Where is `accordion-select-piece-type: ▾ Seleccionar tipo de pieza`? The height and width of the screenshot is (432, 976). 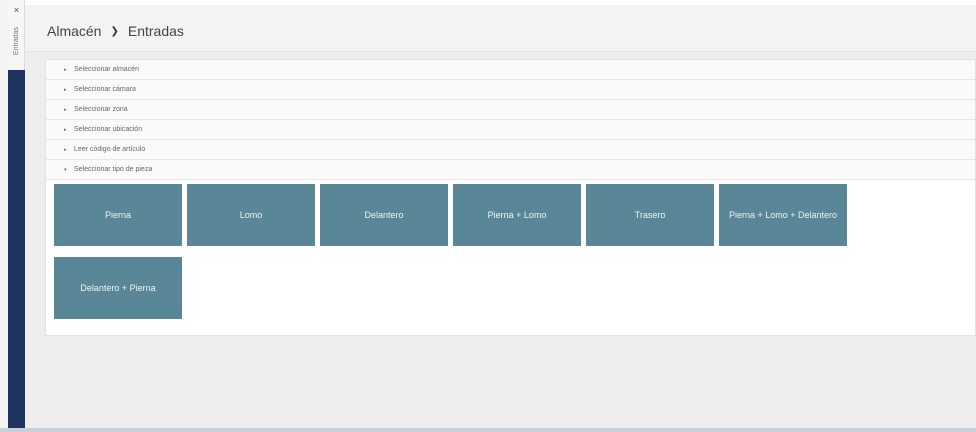 accordion-select-piece-type: ▾ Seleccionar tipo de pieza is located at coordinates (510, 170).